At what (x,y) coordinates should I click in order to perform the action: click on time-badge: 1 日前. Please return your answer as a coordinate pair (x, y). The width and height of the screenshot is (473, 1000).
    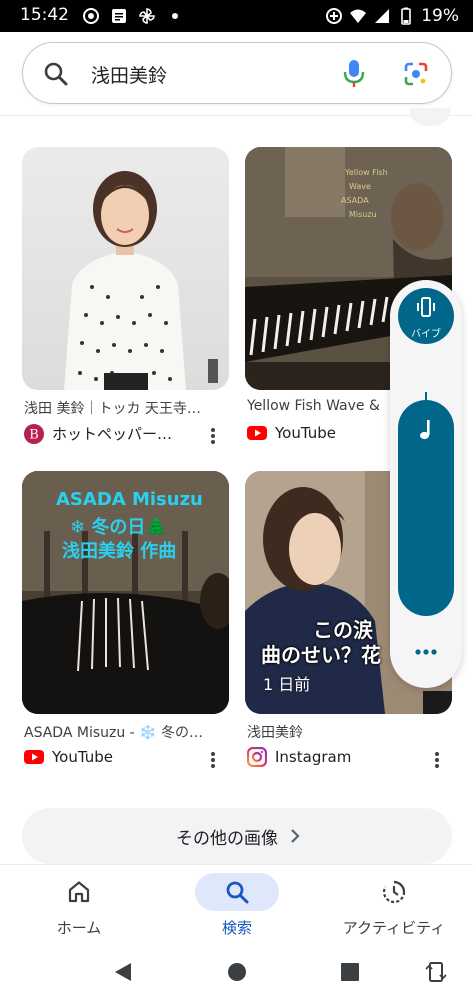
    Looking at the image, I should click on (287, 684).